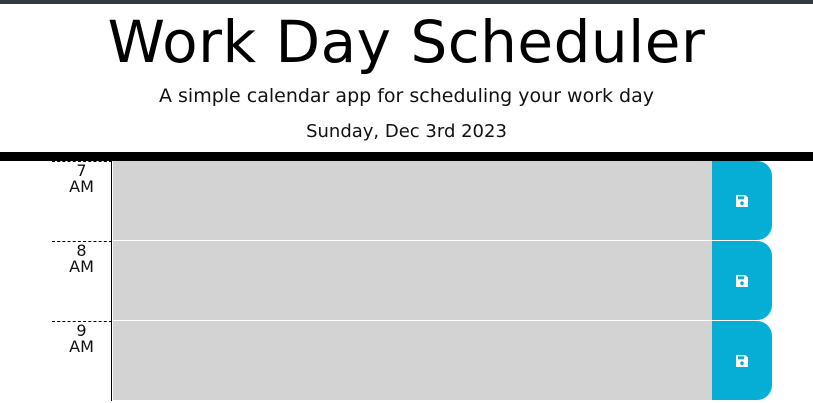 This screenshot has height=403, width=813. I want to click on hour-label: 9 AM, so click(82, 361).